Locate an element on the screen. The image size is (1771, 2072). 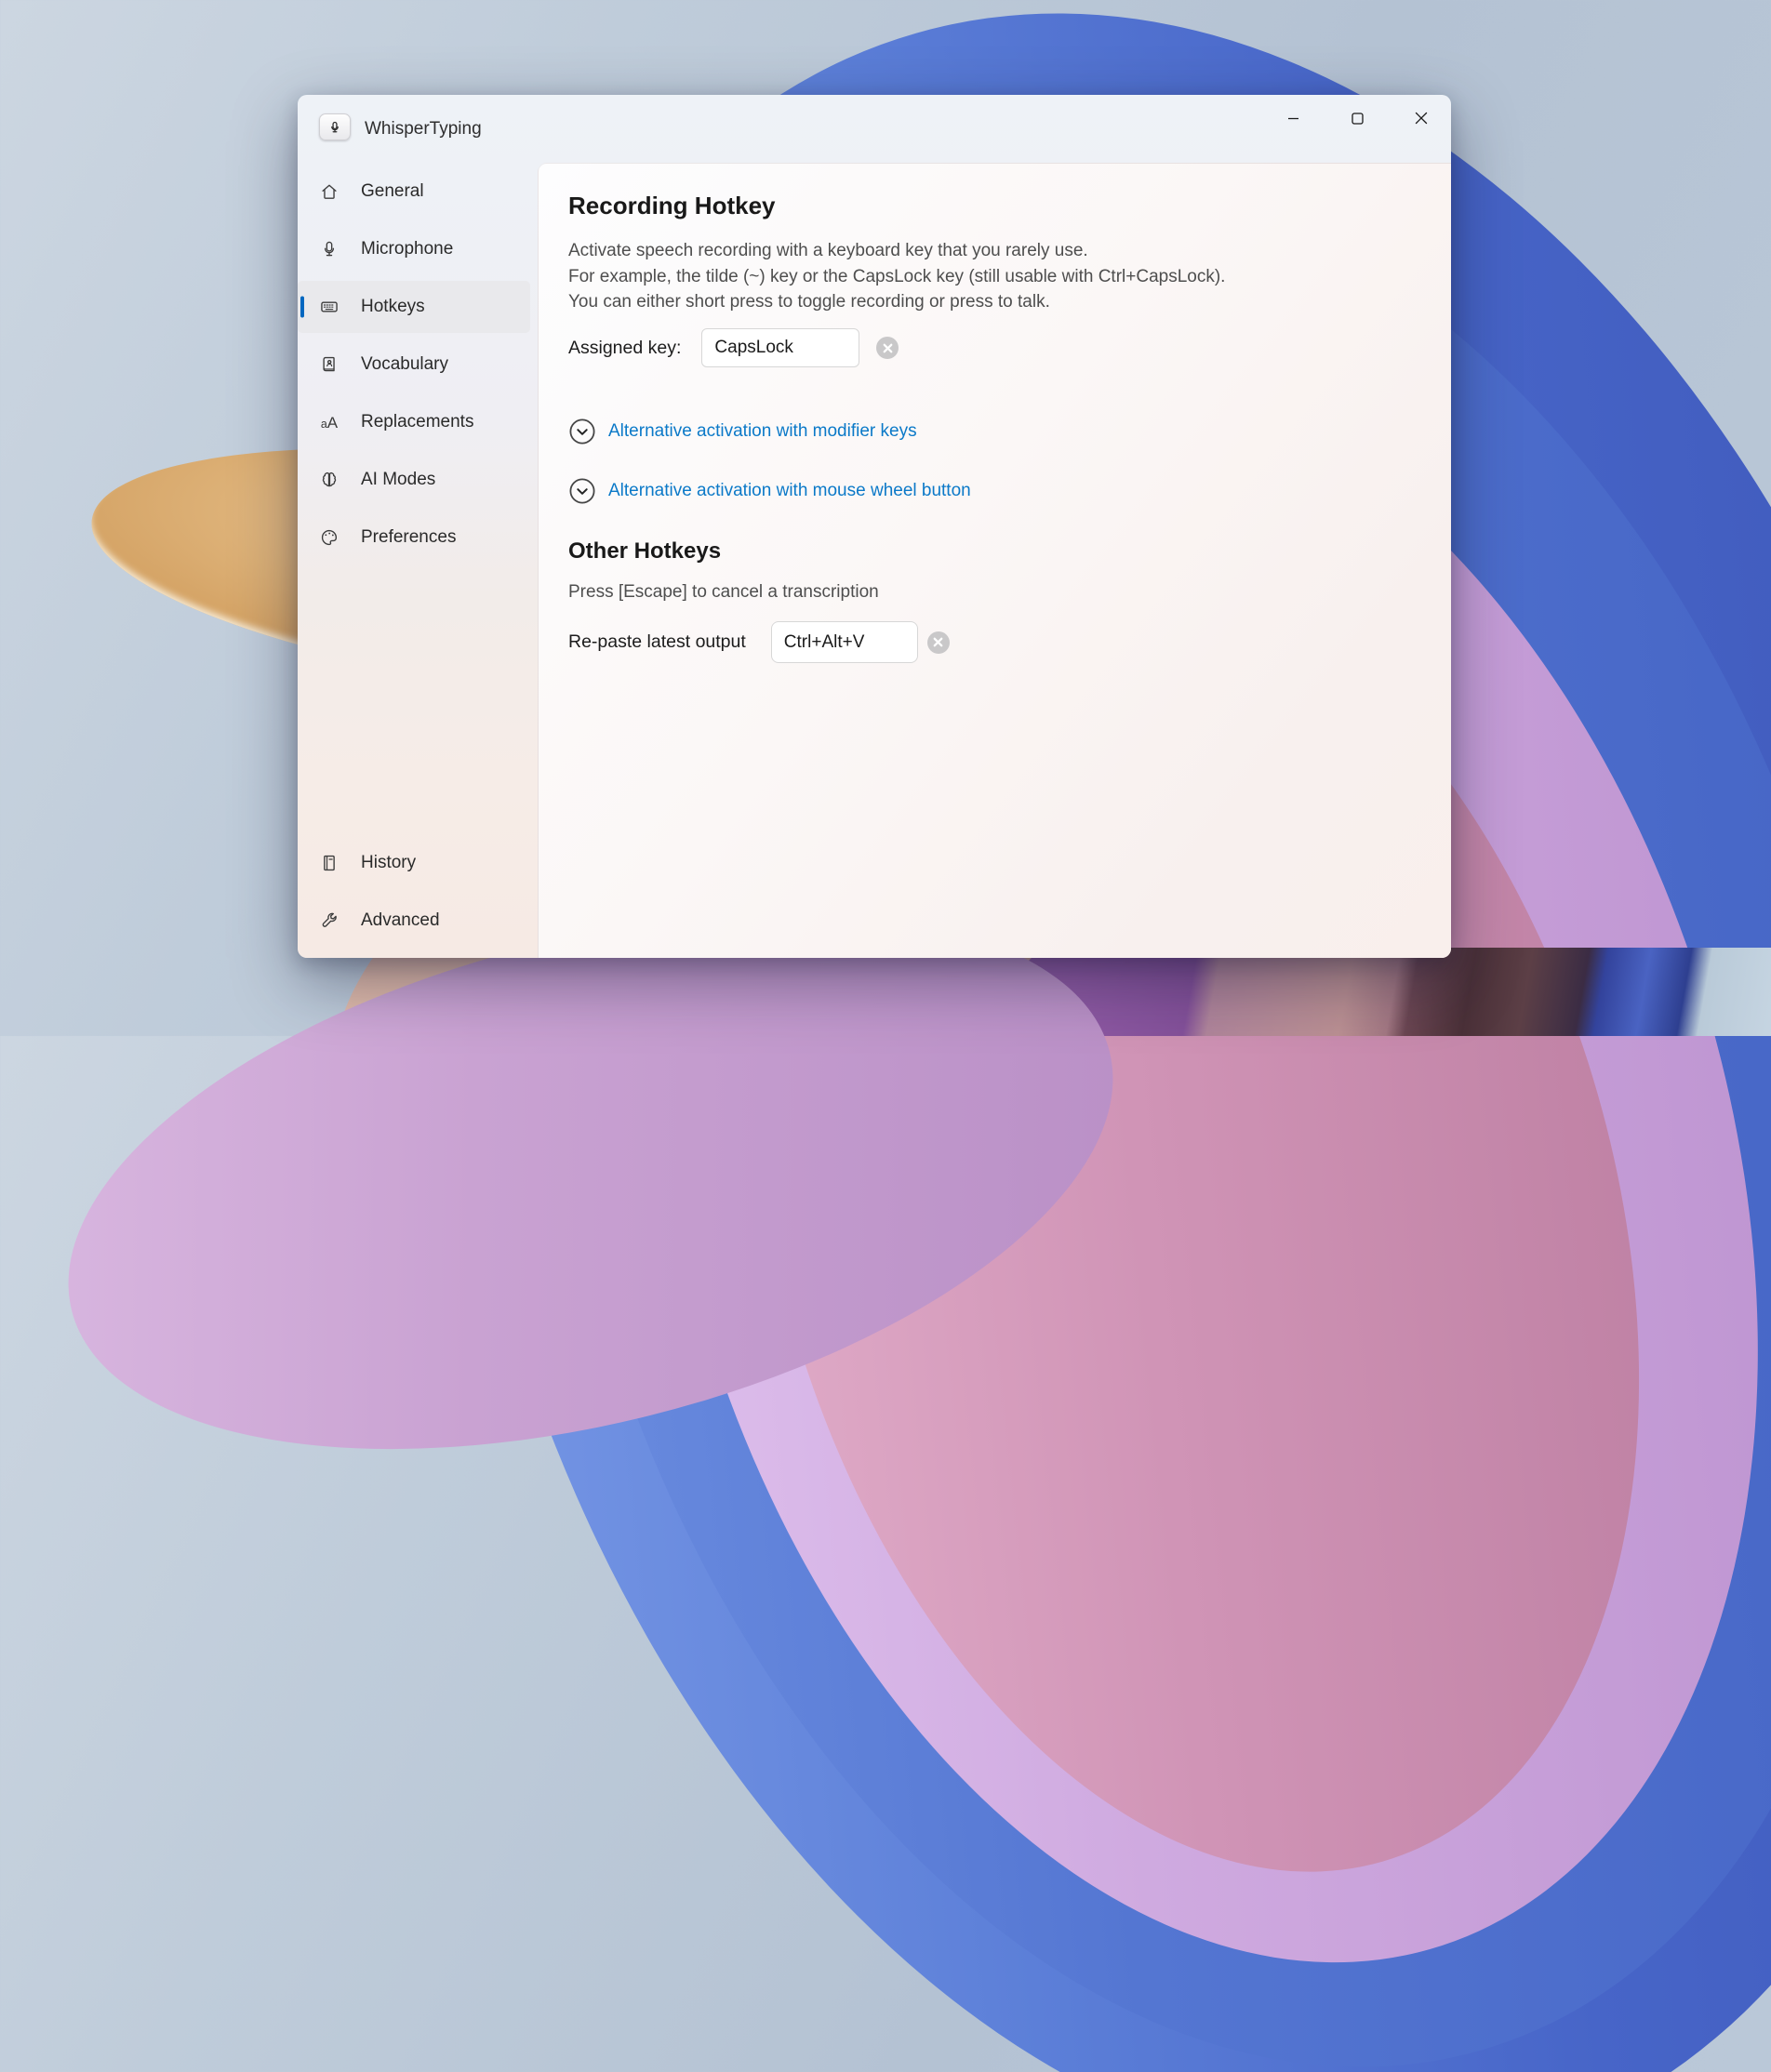
minimize-icon is located at coordinates (1292, 118).